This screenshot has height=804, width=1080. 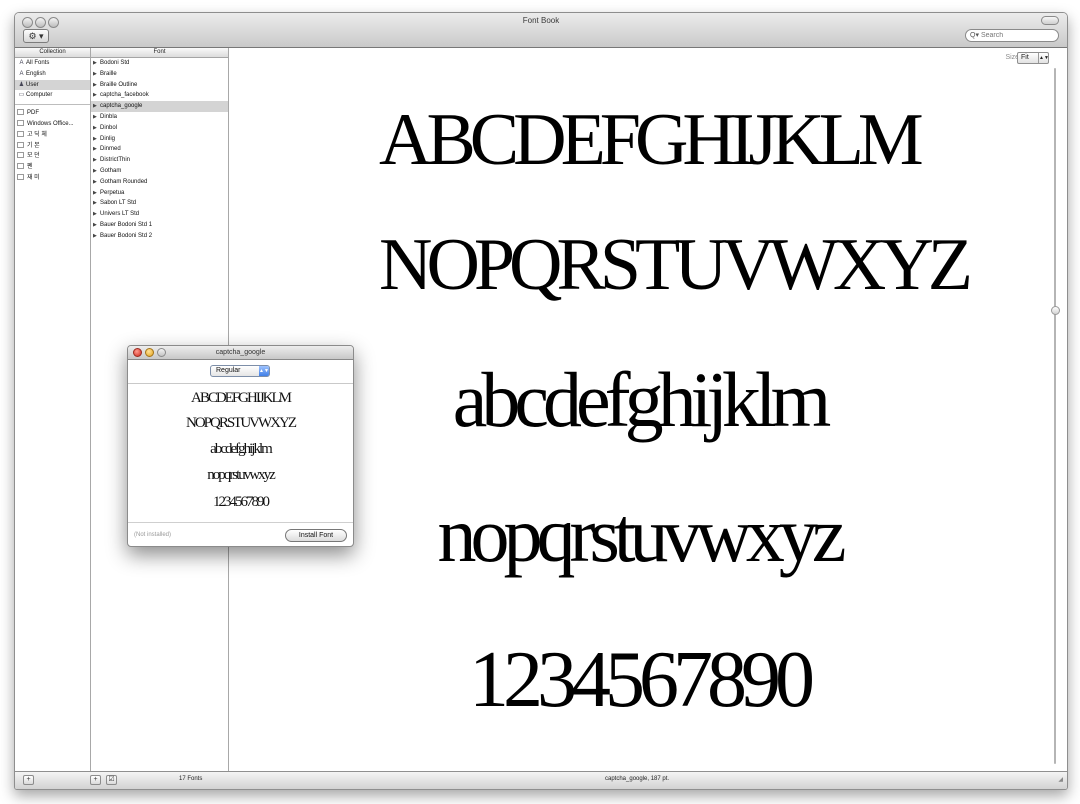 What do you see at coordinates (159, 236) in the screenshot?
I see `font-list-item: ▶ Bauer Bodoni Std 2` at bounding box center [159, 236].